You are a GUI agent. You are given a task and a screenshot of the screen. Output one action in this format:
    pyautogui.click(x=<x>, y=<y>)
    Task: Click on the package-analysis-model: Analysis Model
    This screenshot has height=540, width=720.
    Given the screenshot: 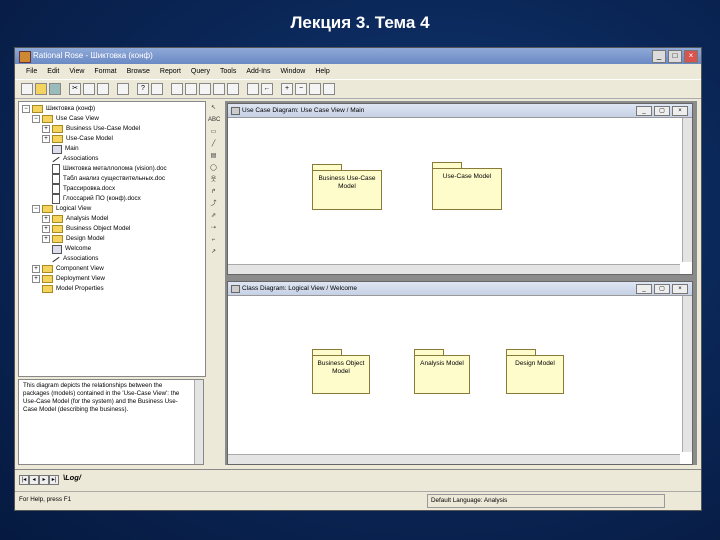 What is the action you would take?
    pyautogui.click(x=442, y=371)
    